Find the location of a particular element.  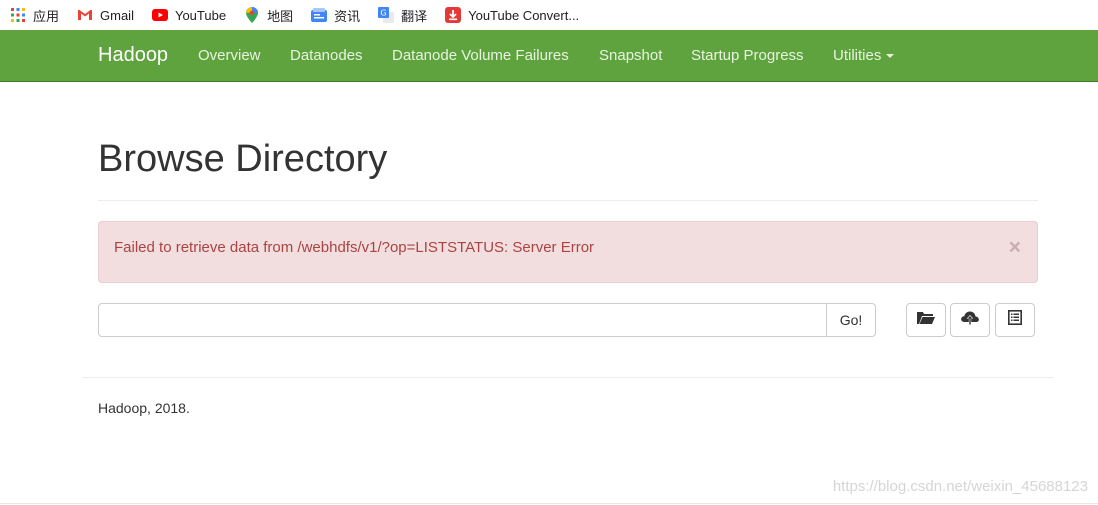

close-icon: × is located at coordinates (1015, 247).